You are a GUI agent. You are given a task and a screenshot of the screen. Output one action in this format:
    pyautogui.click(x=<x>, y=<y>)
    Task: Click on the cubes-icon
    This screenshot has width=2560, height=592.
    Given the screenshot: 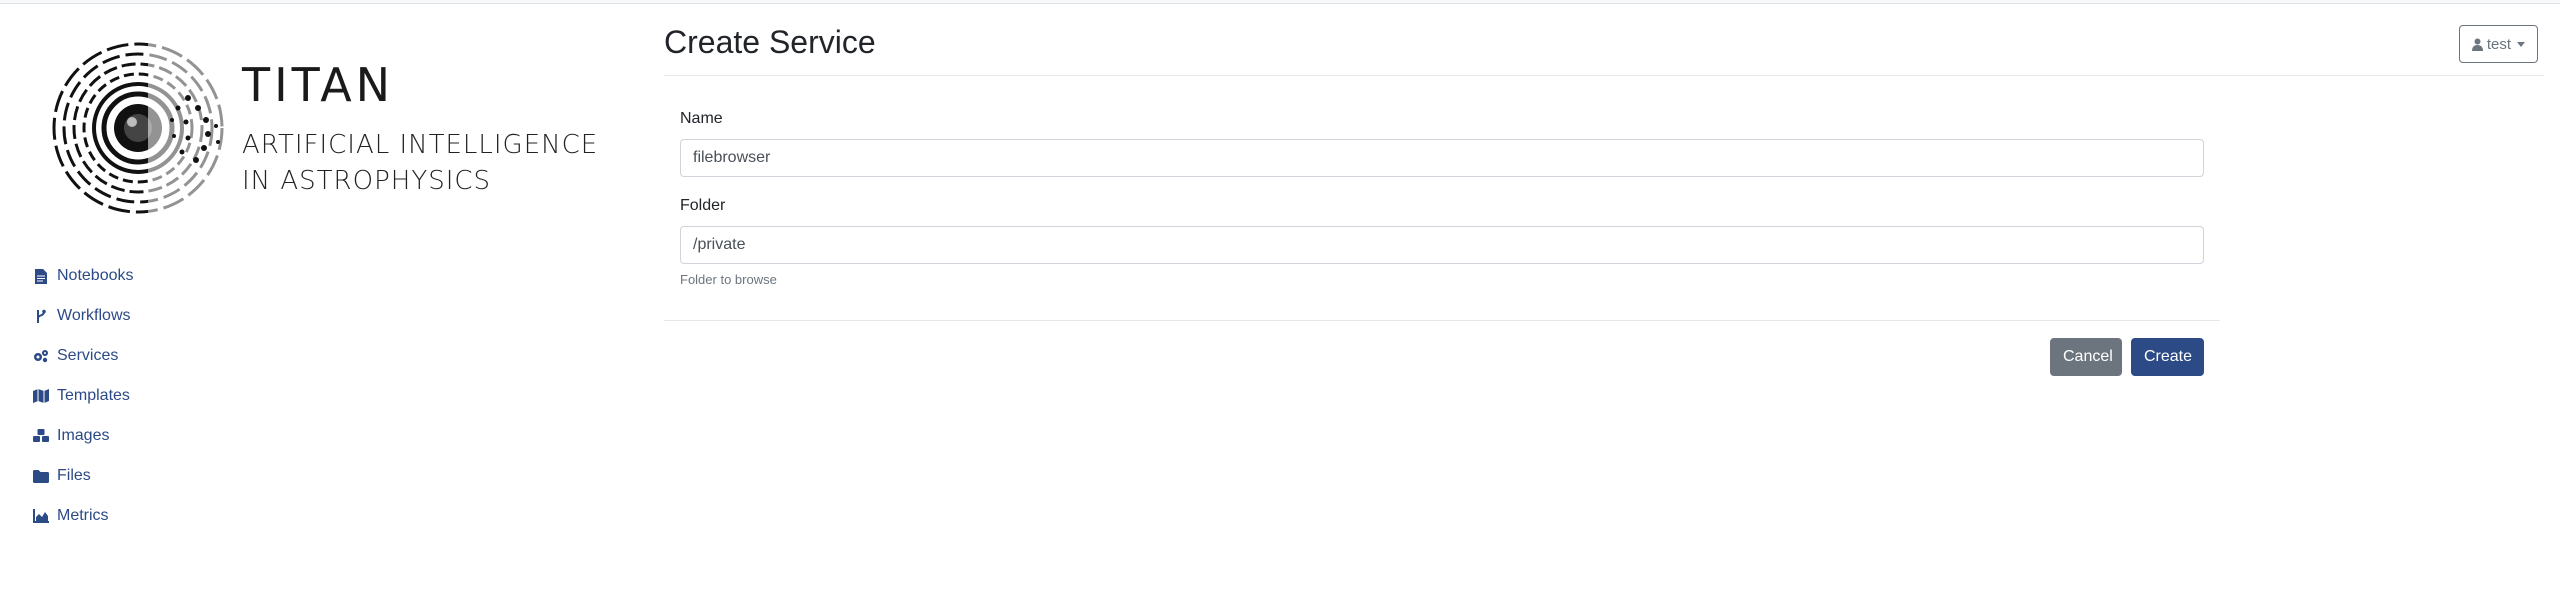 What is the action you would take?
    pyautogui.click(x=41, y=436)
    